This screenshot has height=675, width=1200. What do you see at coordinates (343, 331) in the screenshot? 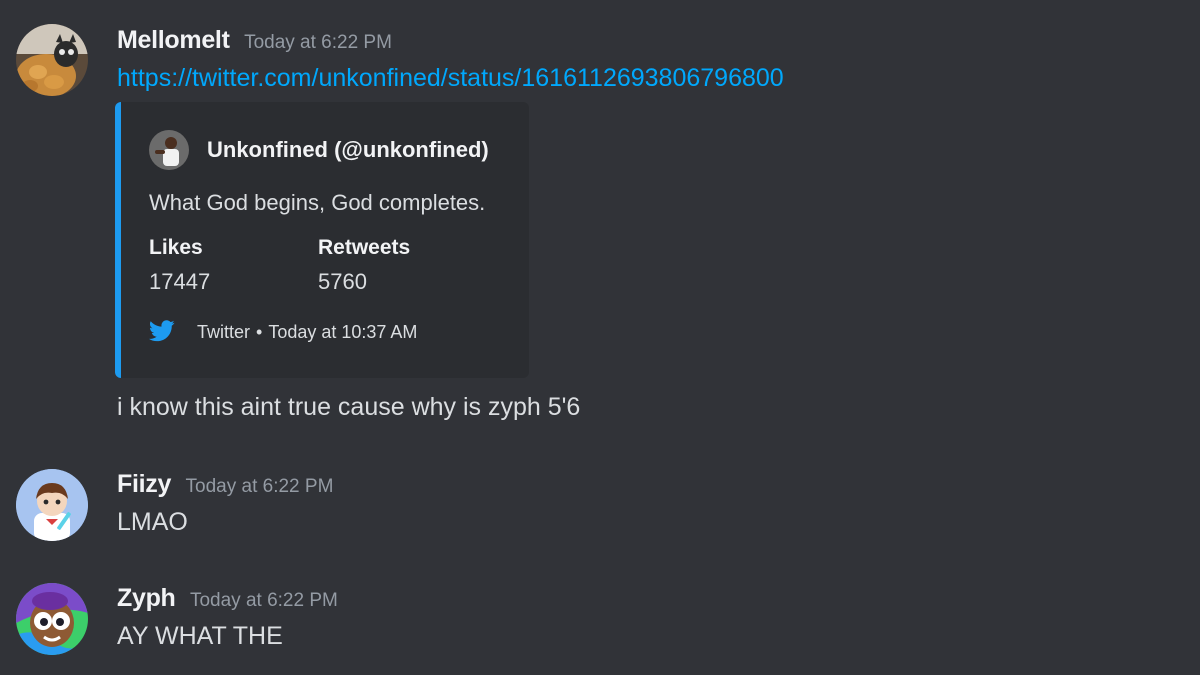
I see `footer-time: Today at 10:37 AM` at bounding box center [343, 331].